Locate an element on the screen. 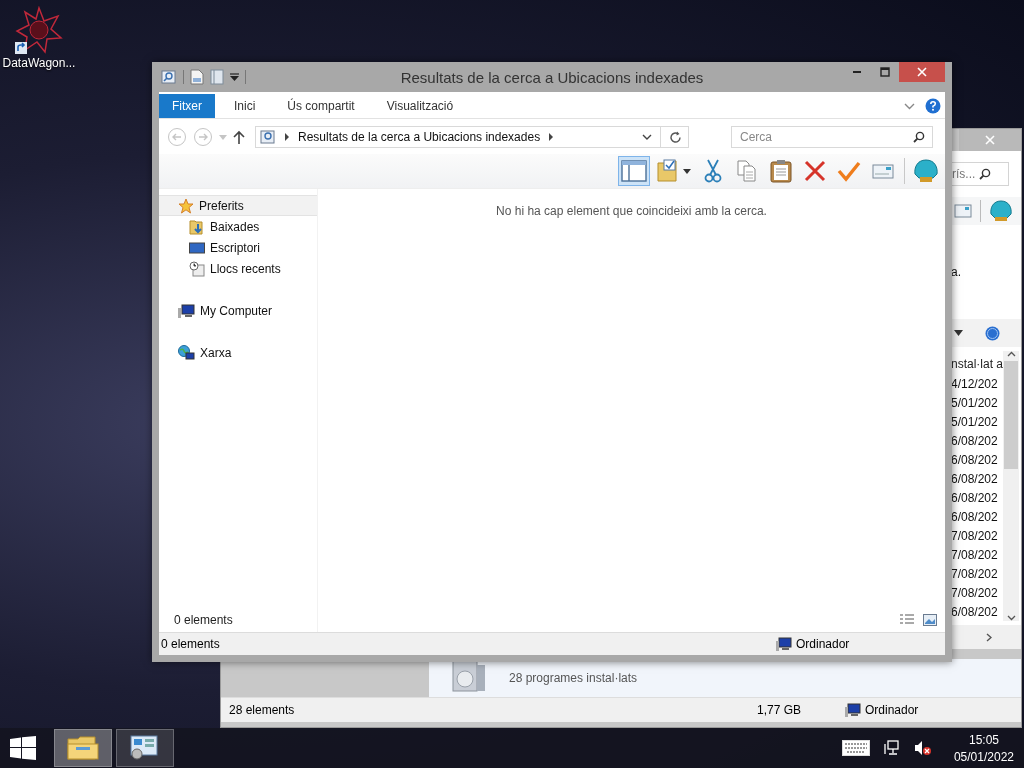  item-count: 0 elements is located at coordinates (203, 620).